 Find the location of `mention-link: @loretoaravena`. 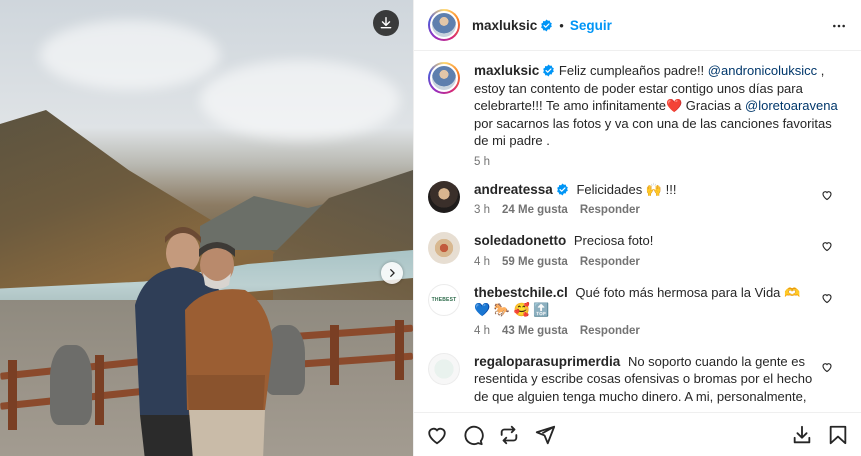

mention-link: @loretoaravena is located at coordinates (791, 105).